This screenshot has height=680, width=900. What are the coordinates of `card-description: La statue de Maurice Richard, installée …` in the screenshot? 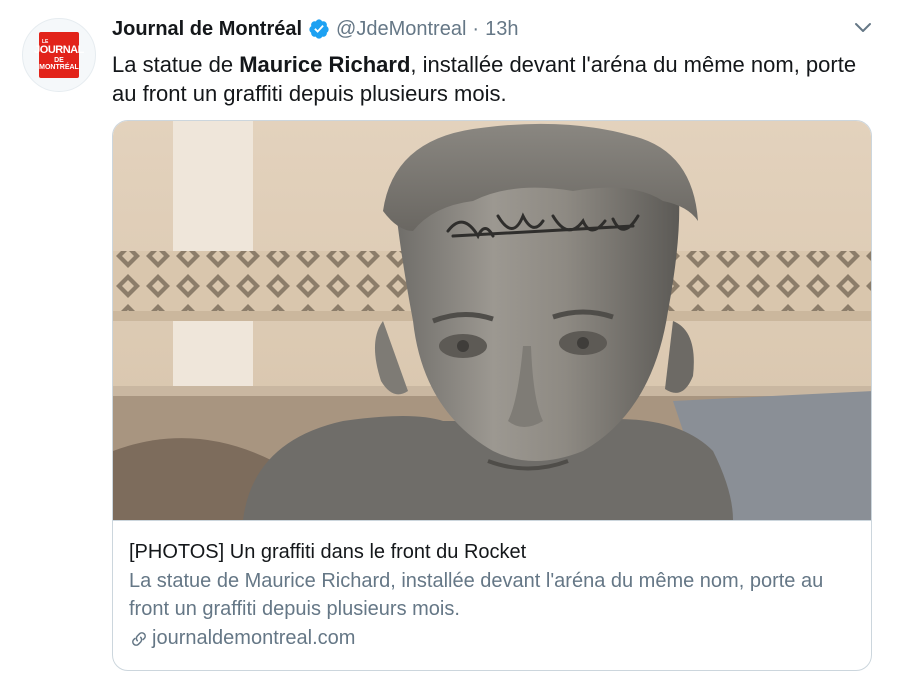 It's located at (476, 595).